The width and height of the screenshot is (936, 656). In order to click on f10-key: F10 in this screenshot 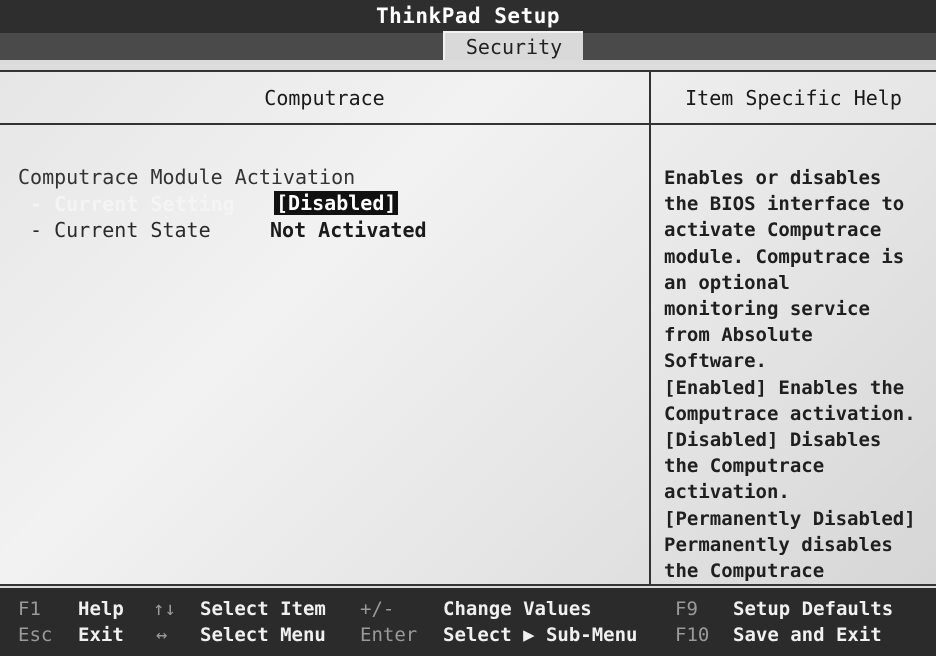, I will do `click(692, 635)`.